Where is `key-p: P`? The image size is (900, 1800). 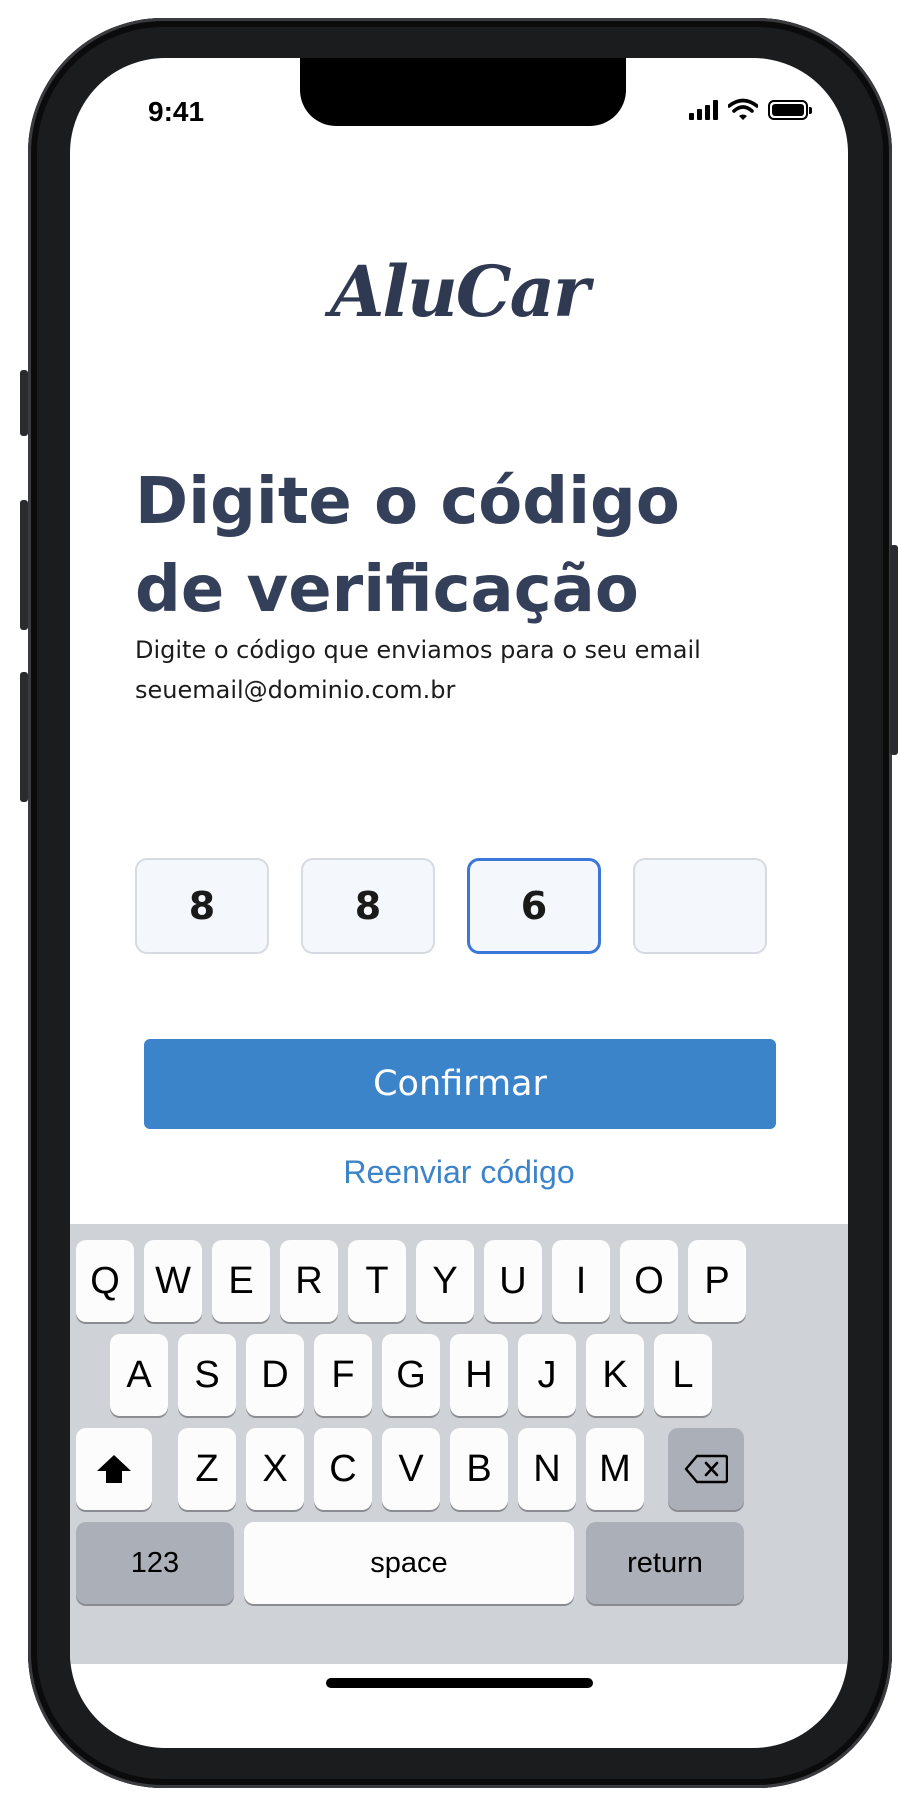
key-p: P is located at coordinates (717, 1281).